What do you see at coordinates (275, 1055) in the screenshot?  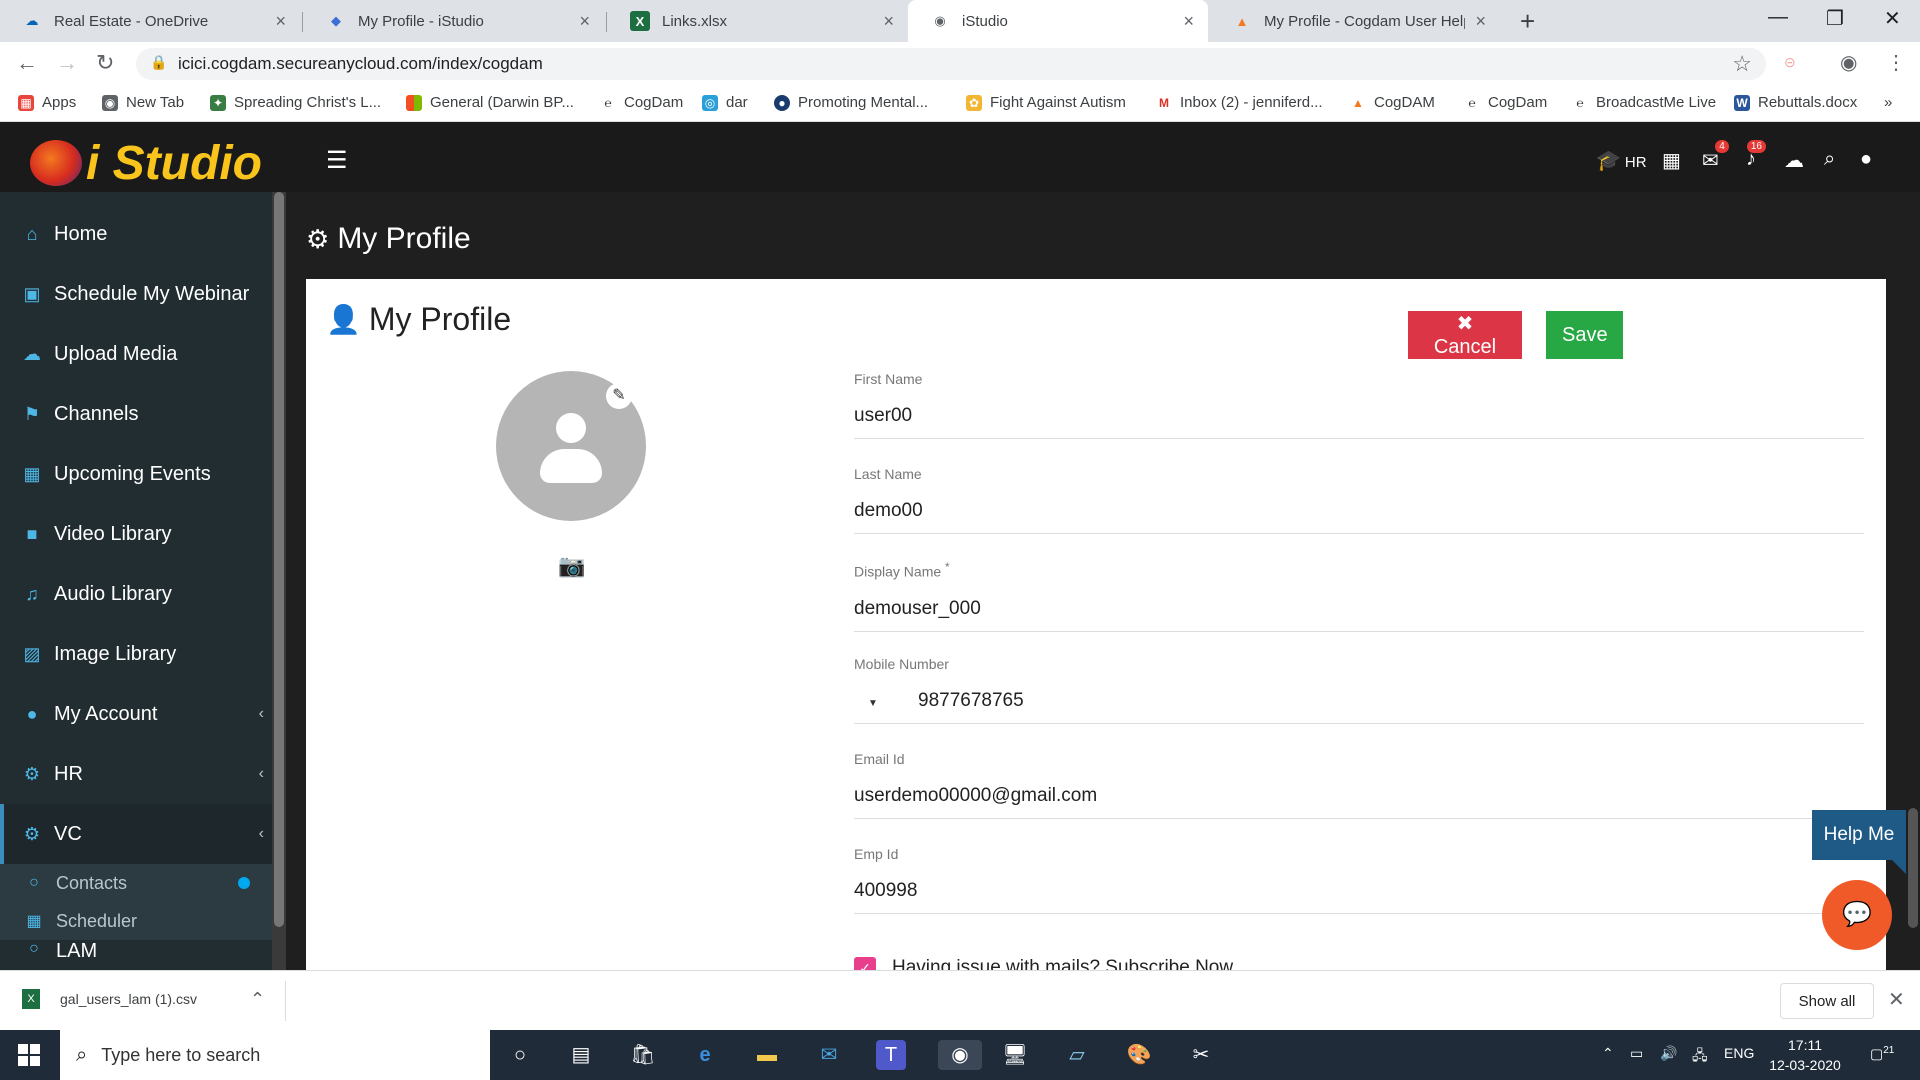 I see `taskbar-search-box: ⌕ Type here to search` at bounding box center [275, 1055].